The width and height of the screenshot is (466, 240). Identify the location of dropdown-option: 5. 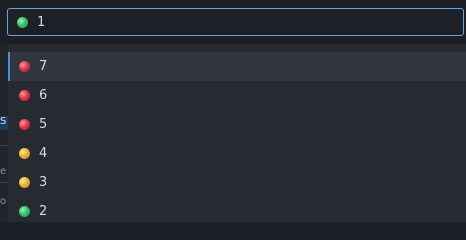
(237, 124).